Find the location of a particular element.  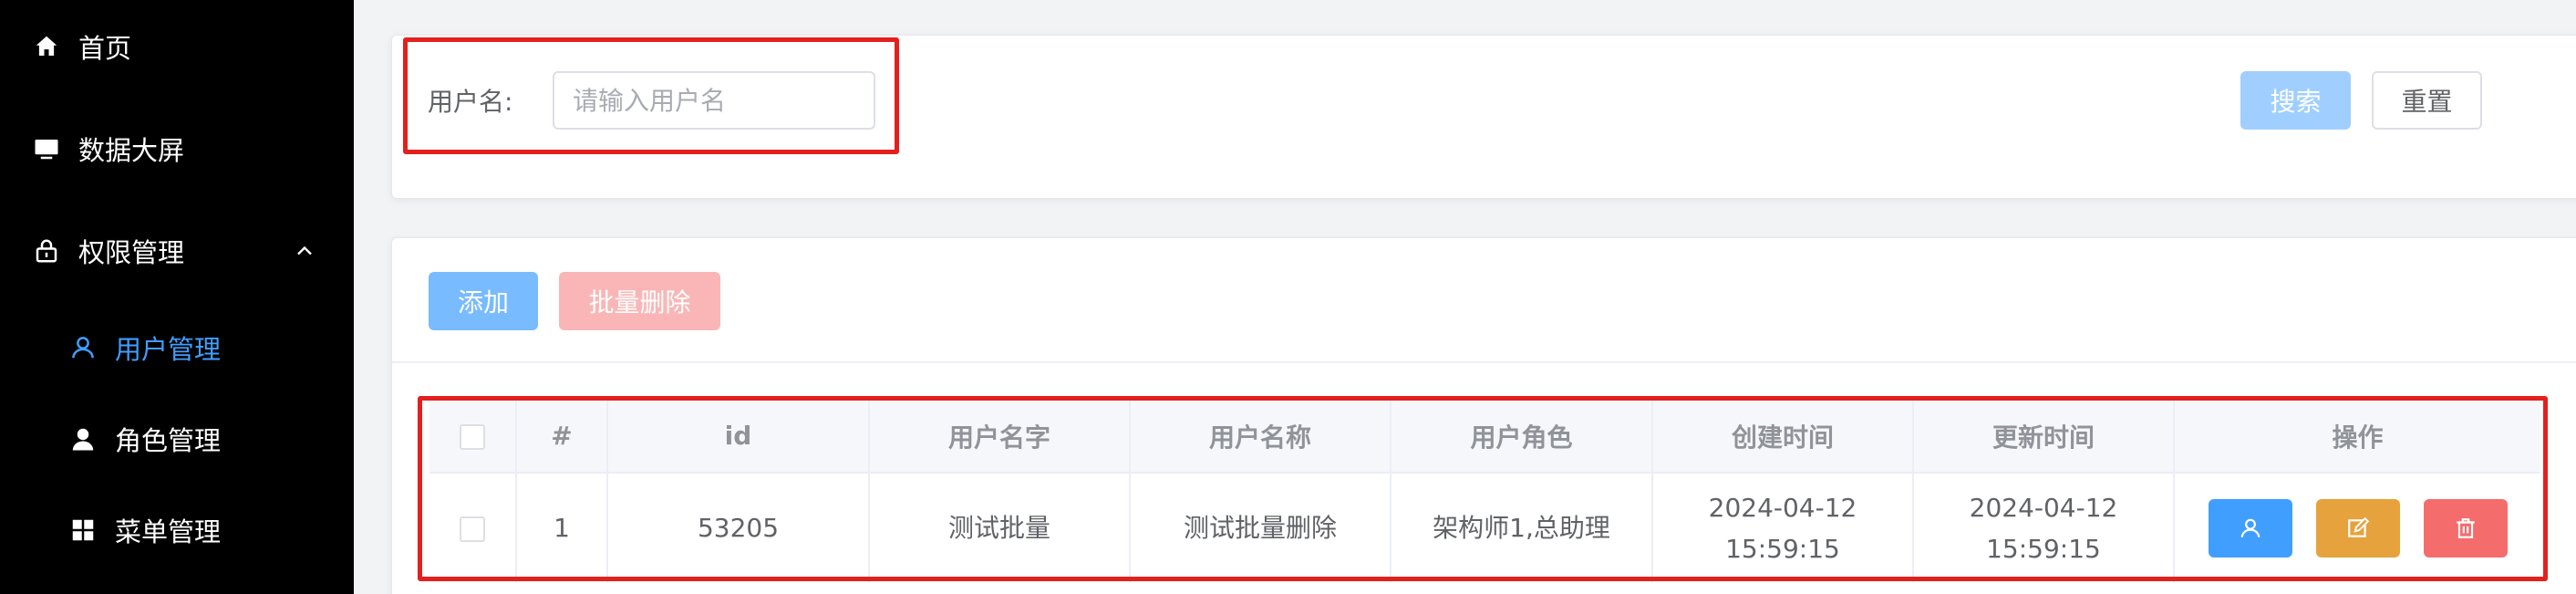

sidebar: 首页 数据大屏 权限管理 用户管理 角色管理 菜单管理 is located at coordinates (177, 297).